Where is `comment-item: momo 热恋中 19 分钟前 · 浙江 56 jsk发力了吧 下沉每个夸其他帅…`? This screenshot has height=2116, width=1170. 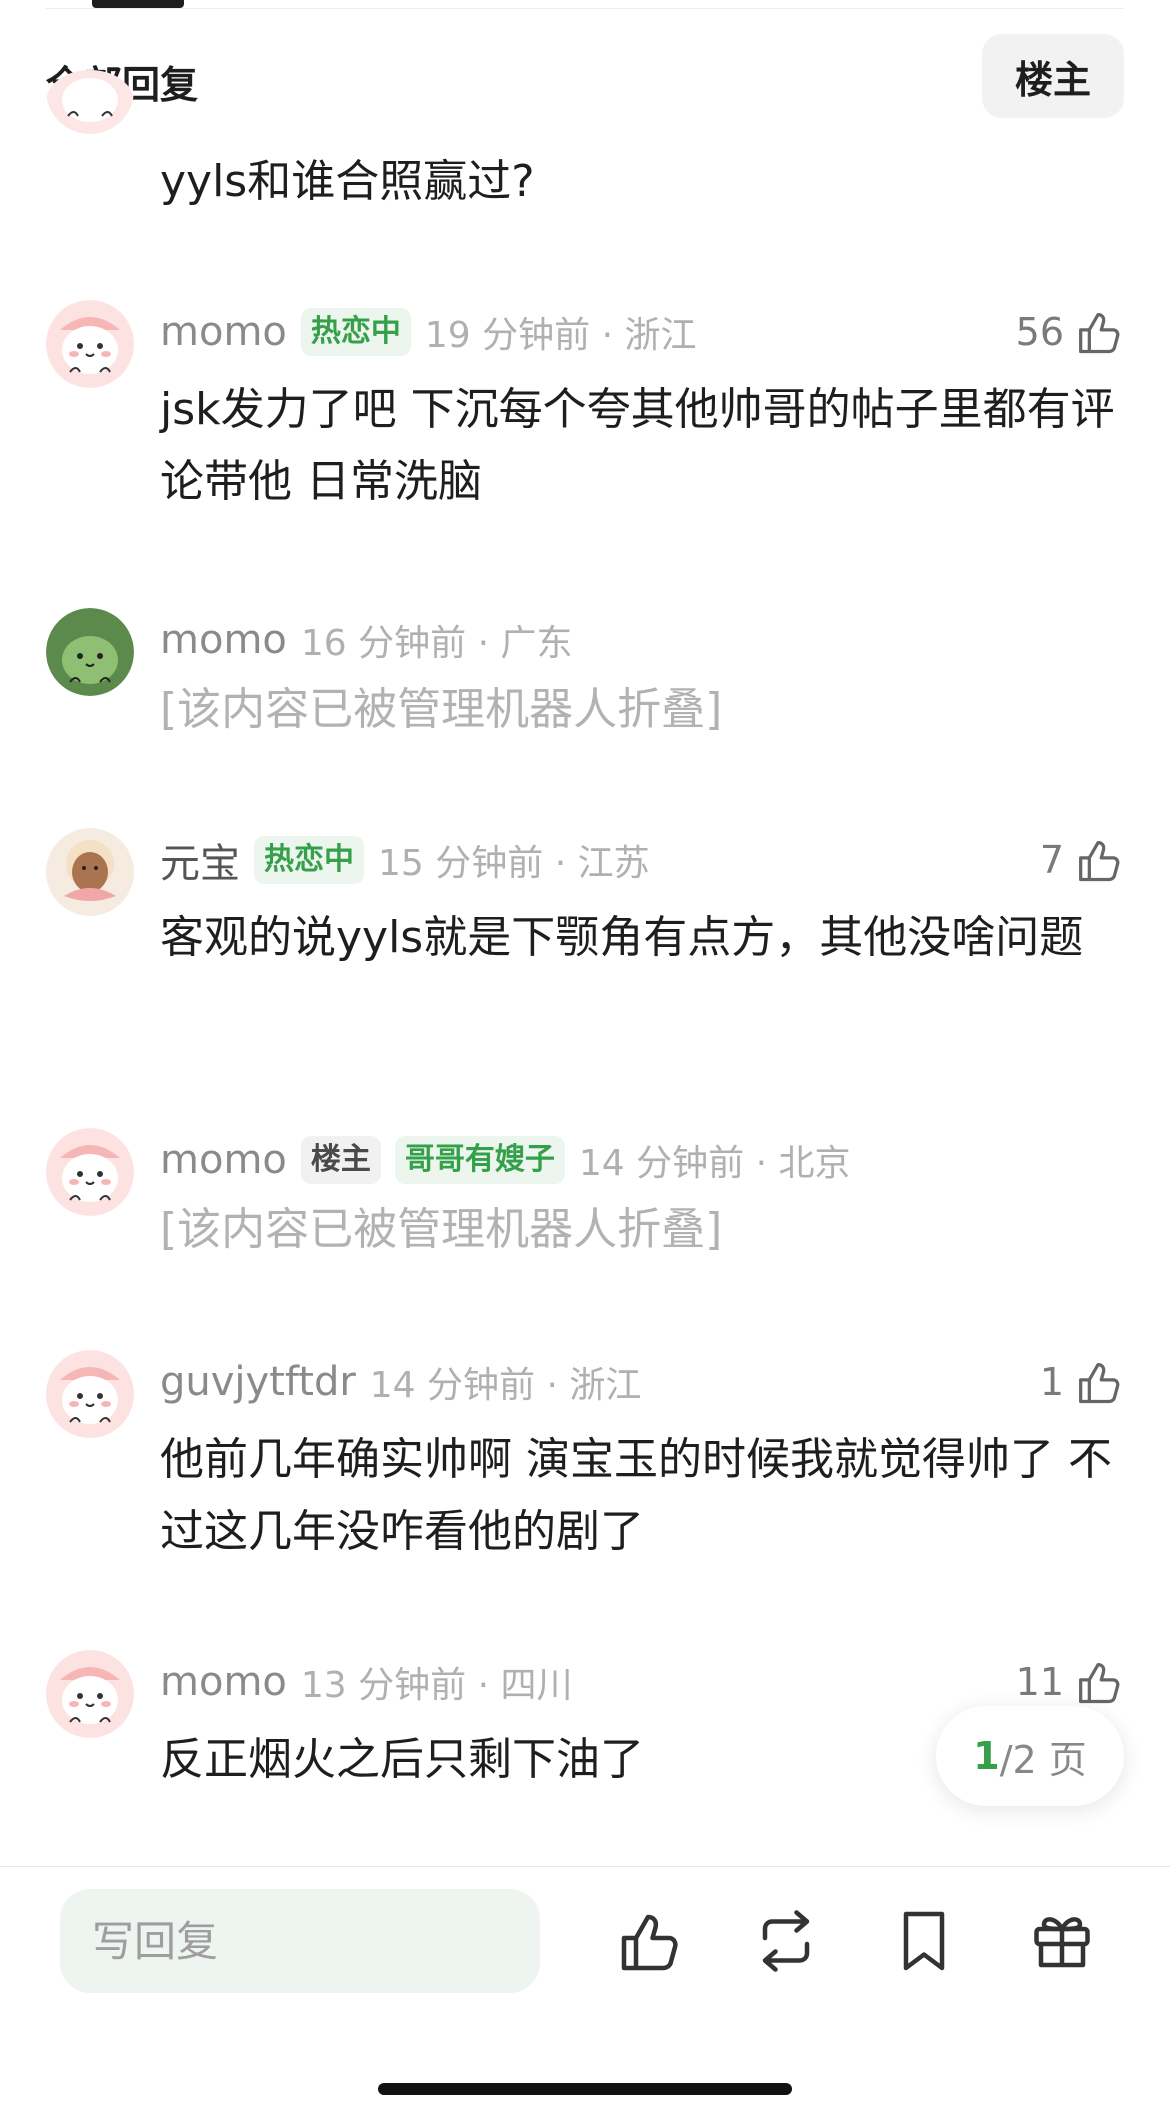 comment-item: momo 热恋中 19 分钟前 · 浙江 56 jsk发力了吧 下沉每个夸其他帅… is located at coordinates (585, 410).